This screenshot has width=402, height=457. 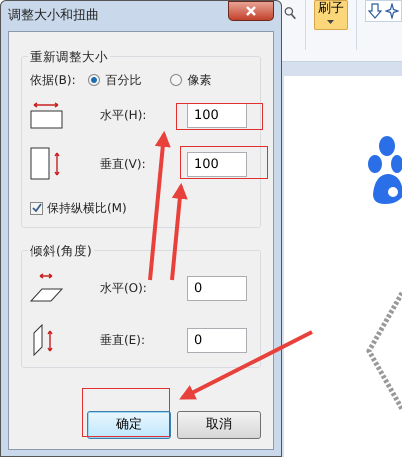 I want to click on star-icon, so click(x=392, y=11).